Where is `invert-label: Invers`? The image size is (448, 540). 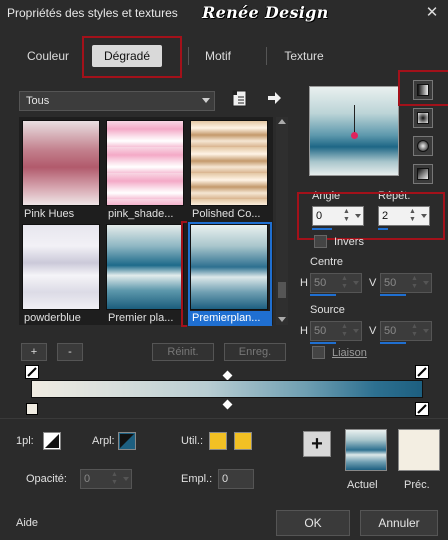
invert-label: Invers is located at coordinates (349, 242).